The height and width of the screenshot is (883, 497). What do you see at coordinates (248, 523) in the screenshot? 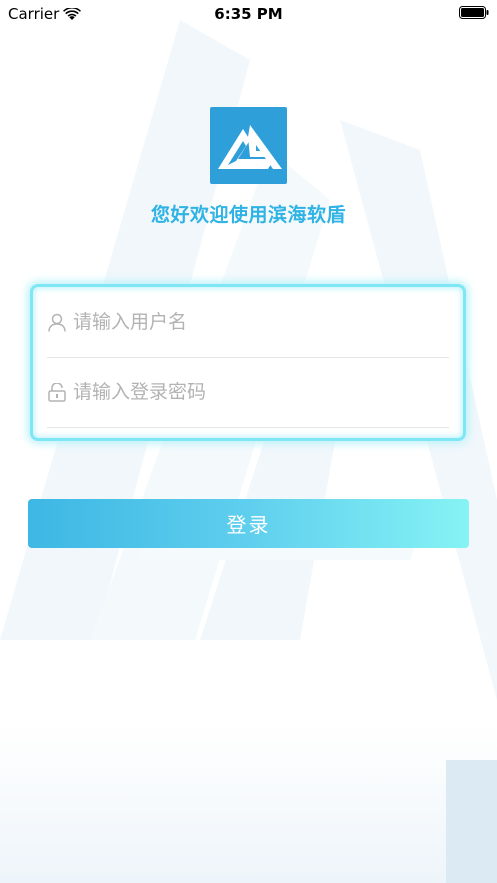
I see `login-button: 登录` at bounding box center [248, 523].